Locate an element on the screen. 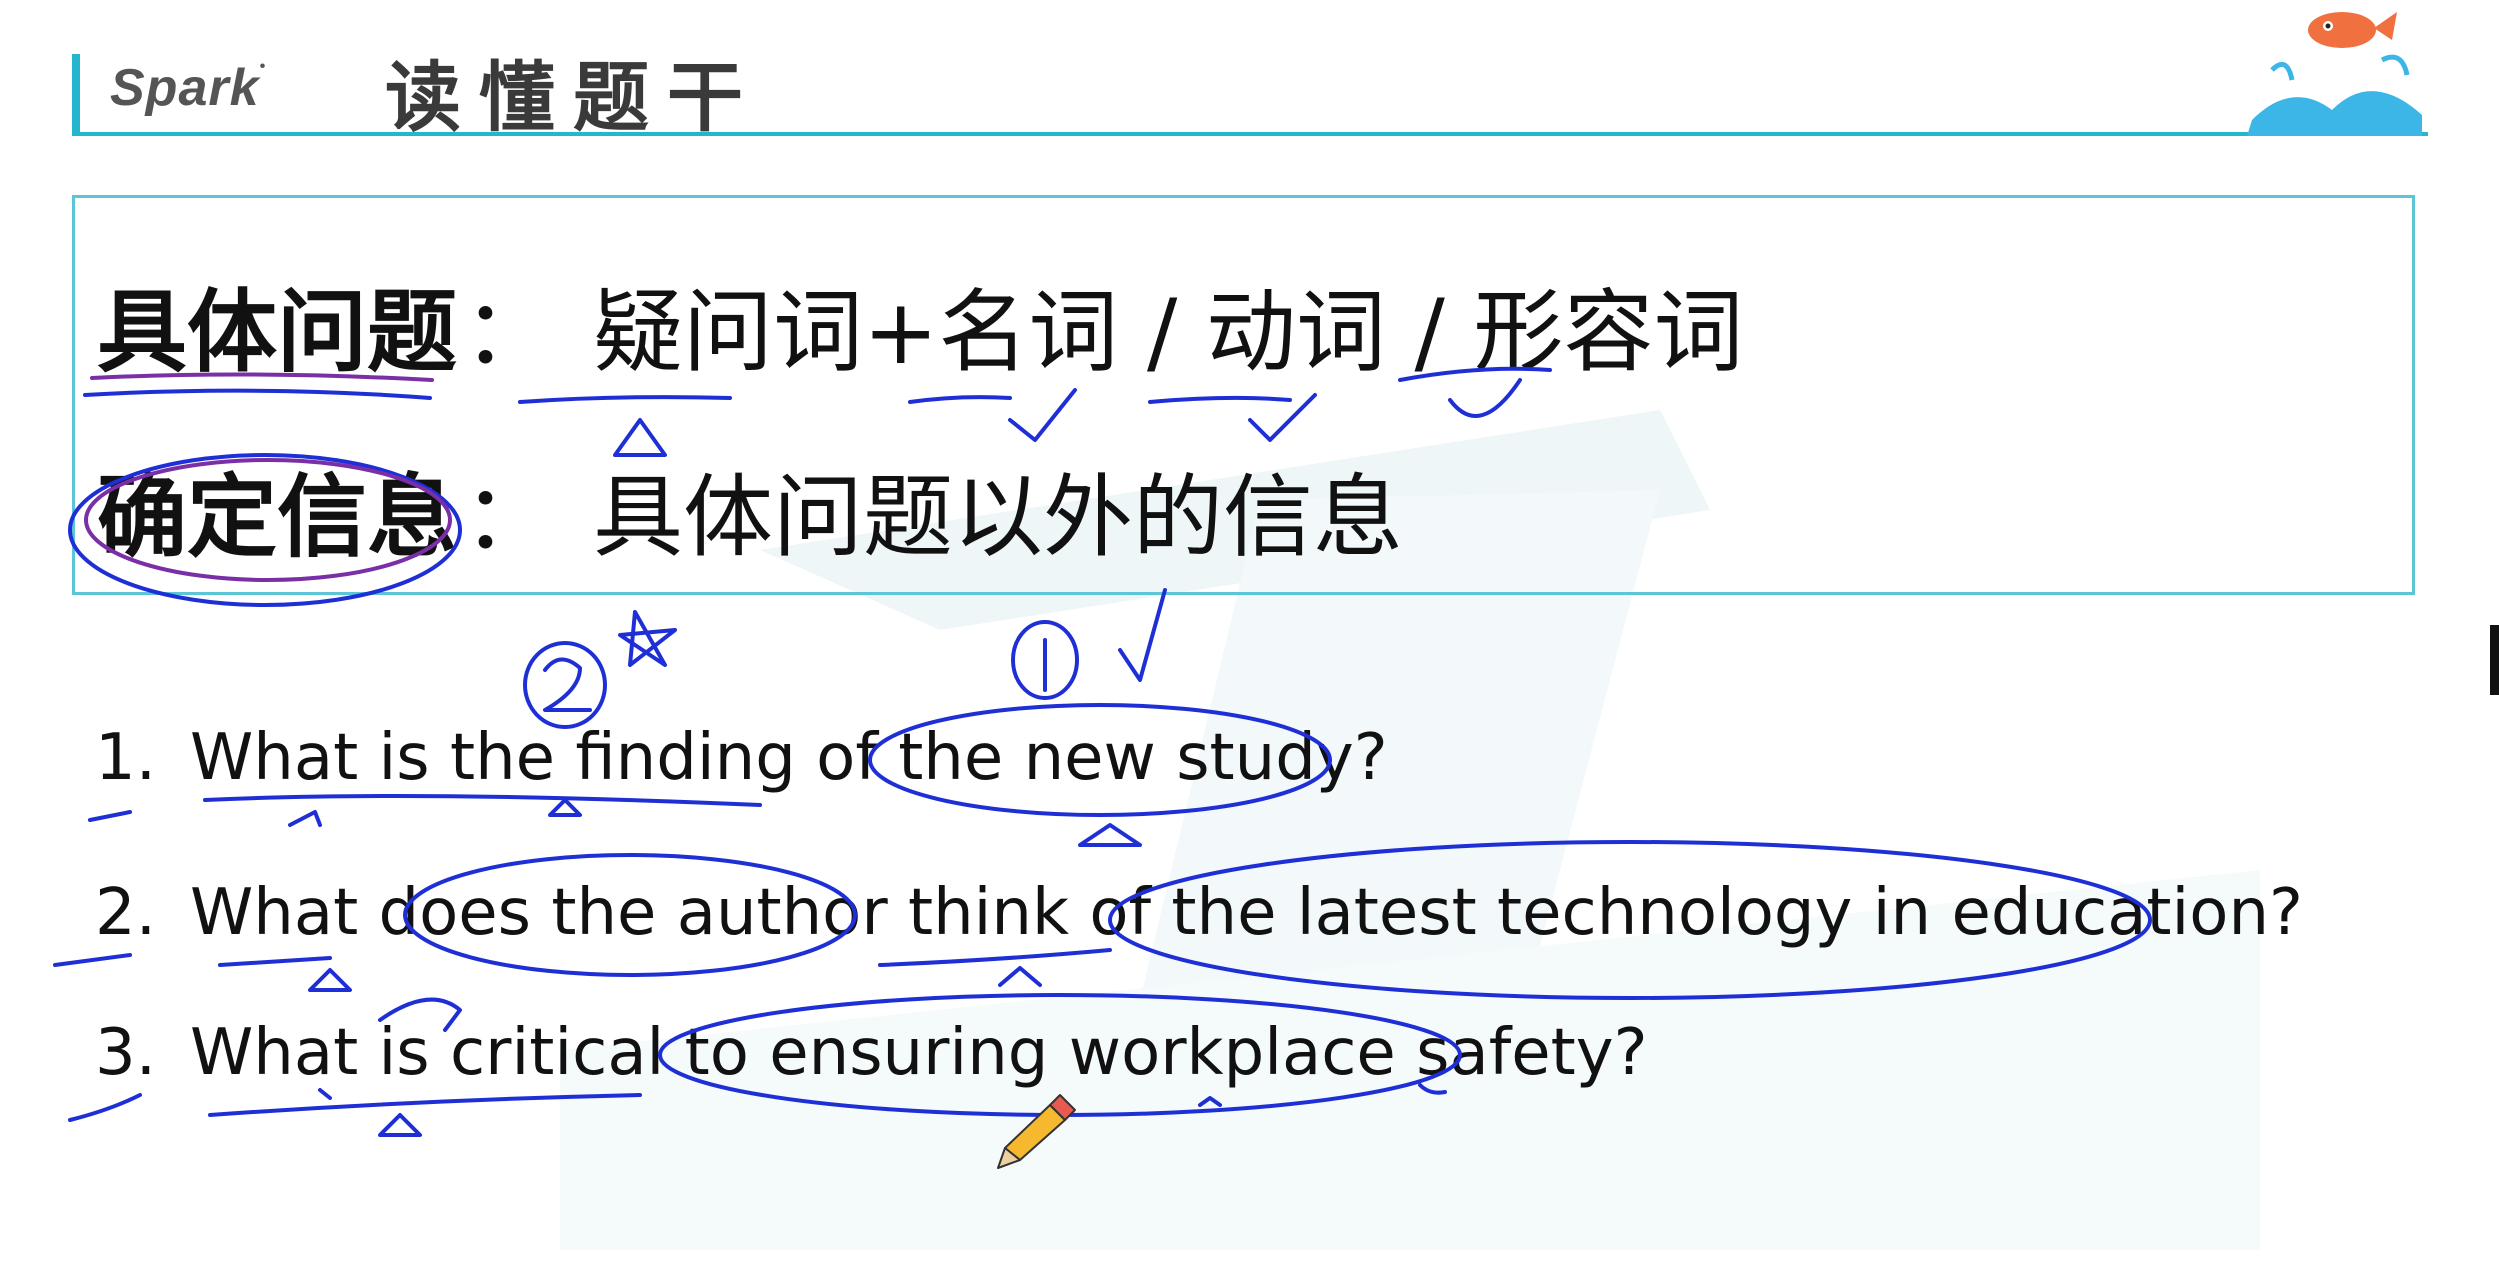 This screenshot has height=1284, width=2499. definition-desc: 具体问题以外的信息 is located at coordinates (998, 517).